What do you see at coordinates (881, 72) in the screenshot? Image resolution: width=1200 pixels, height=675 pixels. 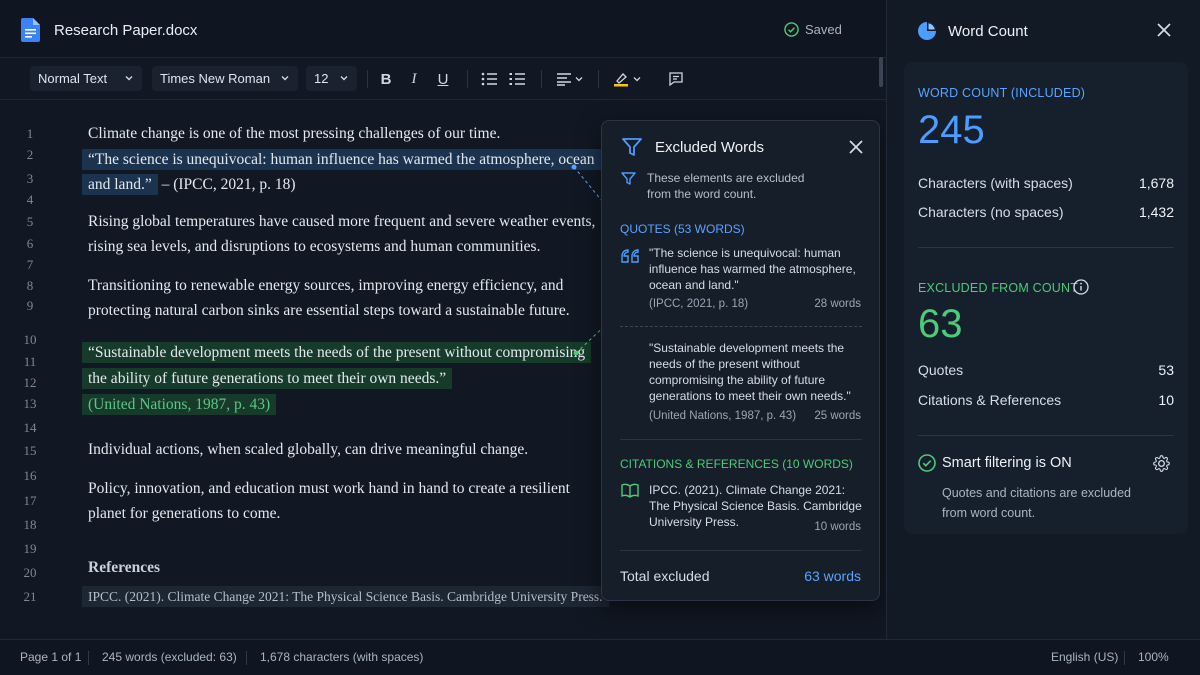 I see `scrollbar` at bounding box center [881, 72].